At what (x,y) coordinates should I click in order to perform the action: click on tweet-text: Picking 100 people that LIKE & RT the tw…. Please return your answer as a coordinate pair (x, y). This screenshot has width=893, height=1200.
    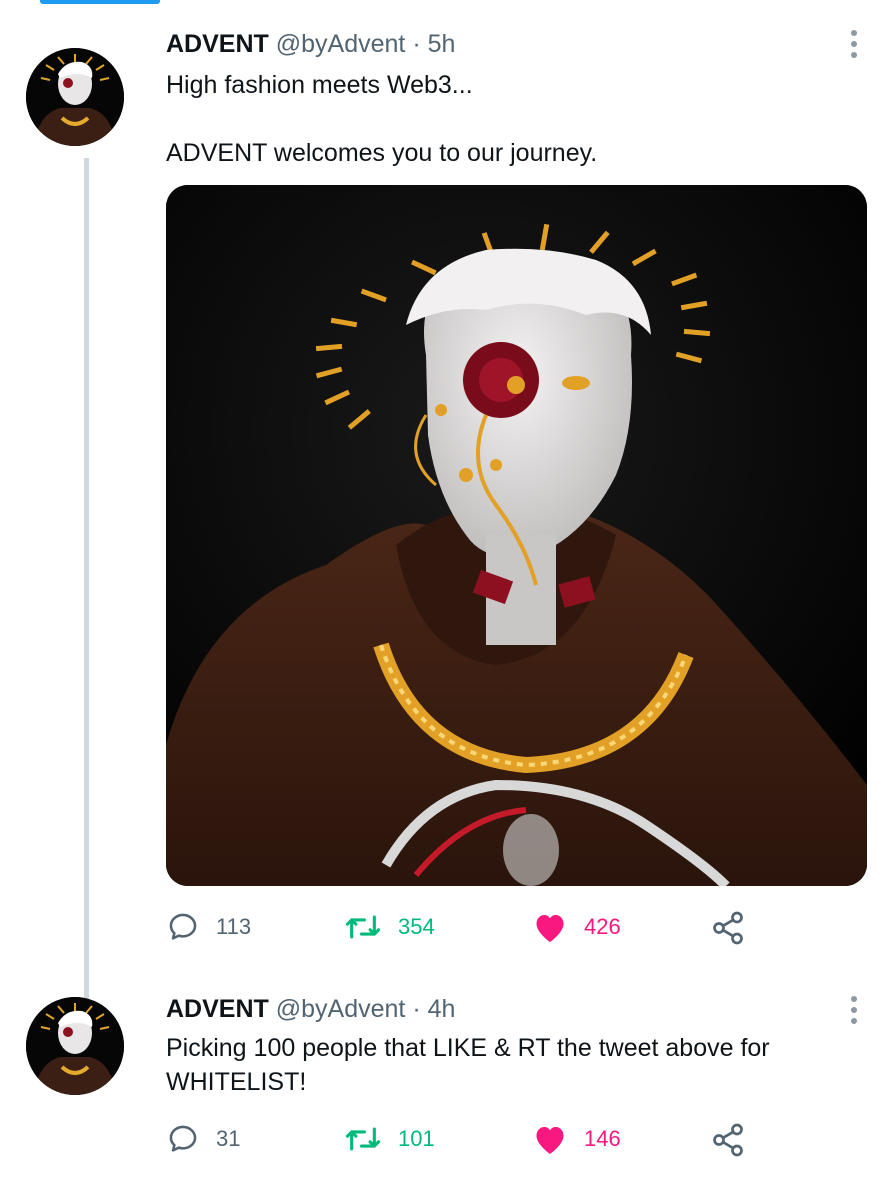
    Looking at the image, I should click on (468, 1065).